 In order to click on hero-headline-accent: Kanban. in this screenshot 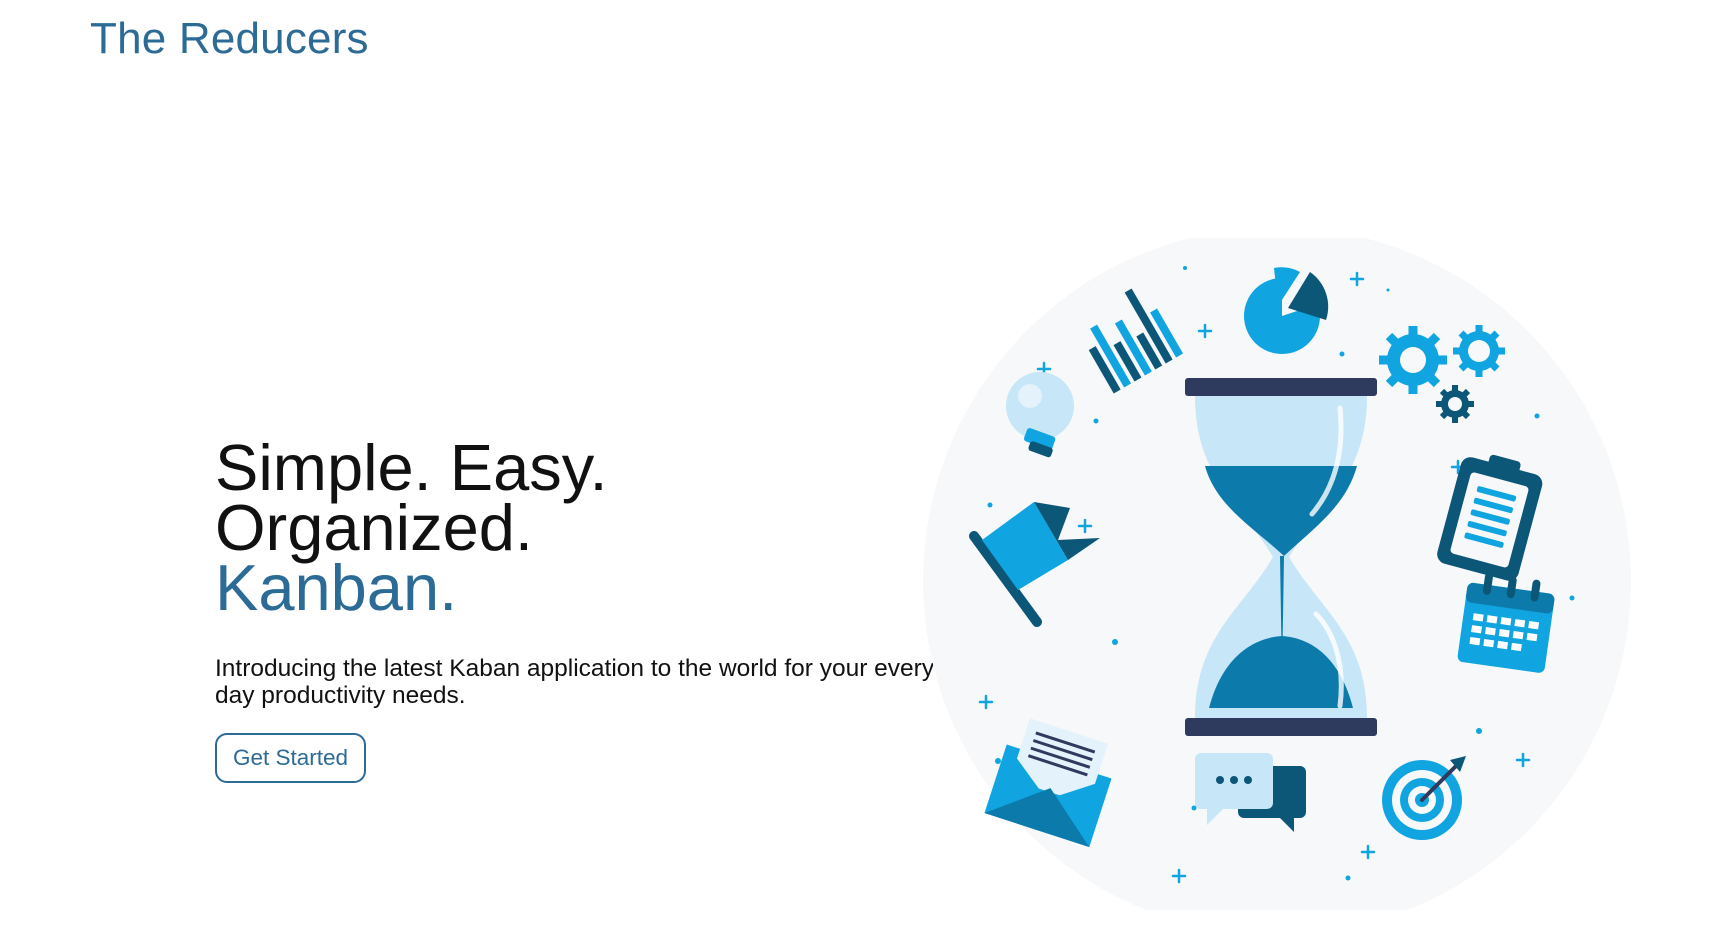, I will do `click(336, 587)`.